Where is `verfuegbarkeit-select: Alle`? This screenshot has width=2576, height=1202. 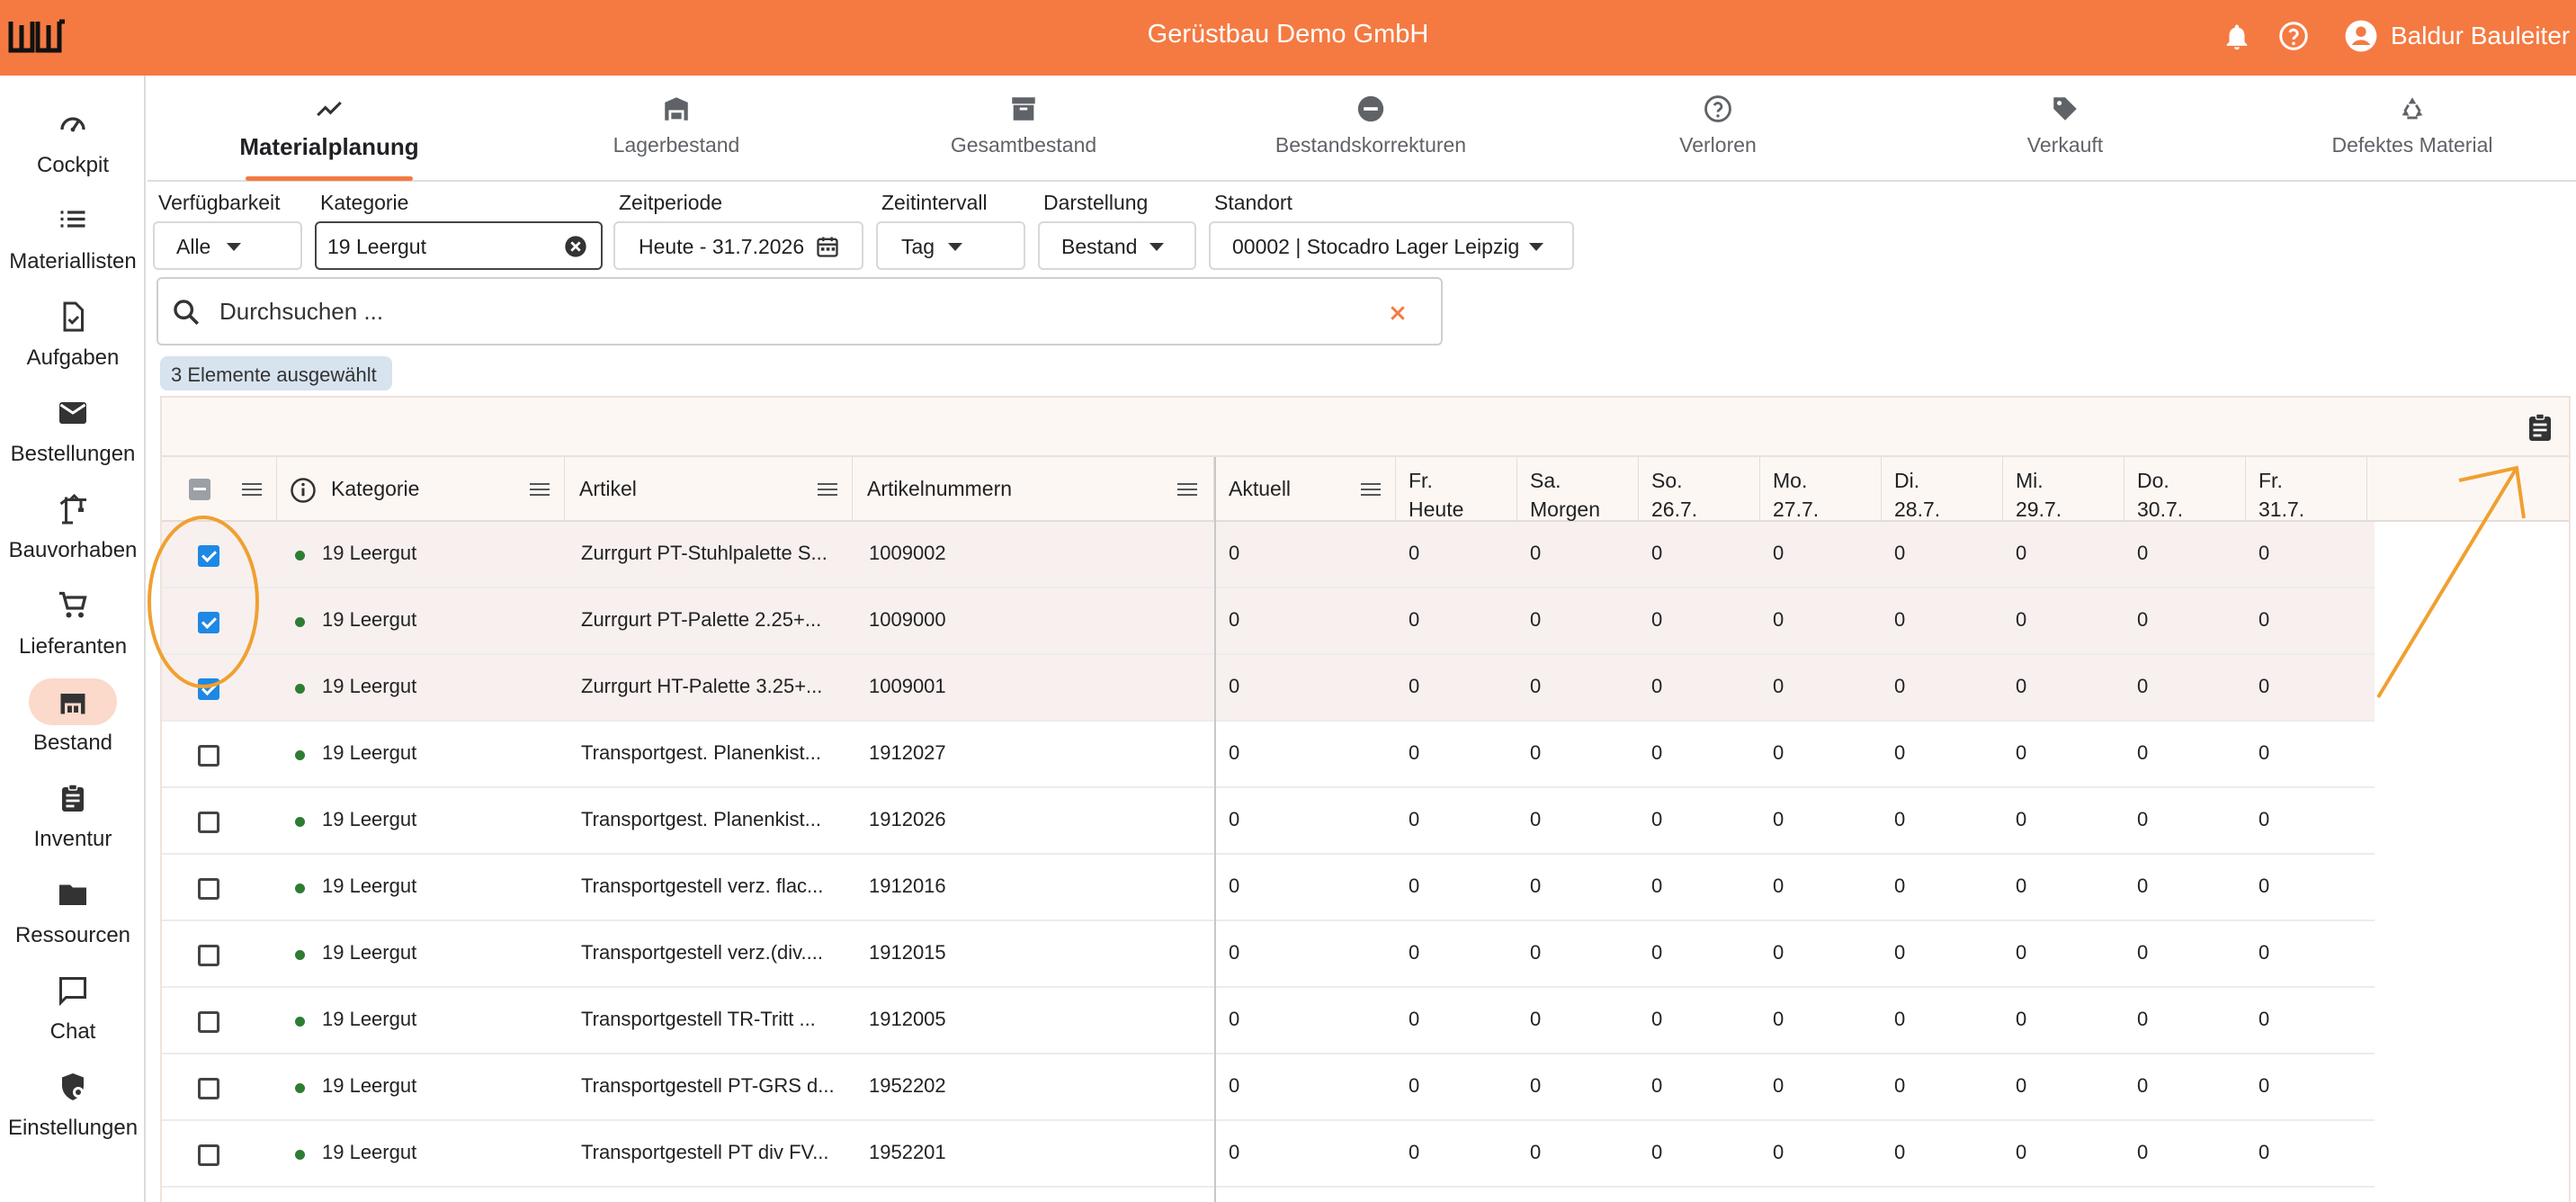
verfuegbarkeit-select: Alle is located at coordinates (227, 245).